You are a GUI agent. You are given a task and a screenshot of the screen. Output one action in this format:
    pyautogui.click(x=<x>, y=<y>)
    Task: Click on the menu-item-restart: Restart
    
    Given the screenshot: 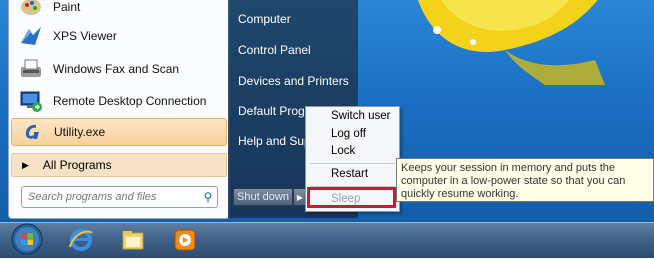 What is the action you would take?
    pyautogui.click(x=349, y=174)
    